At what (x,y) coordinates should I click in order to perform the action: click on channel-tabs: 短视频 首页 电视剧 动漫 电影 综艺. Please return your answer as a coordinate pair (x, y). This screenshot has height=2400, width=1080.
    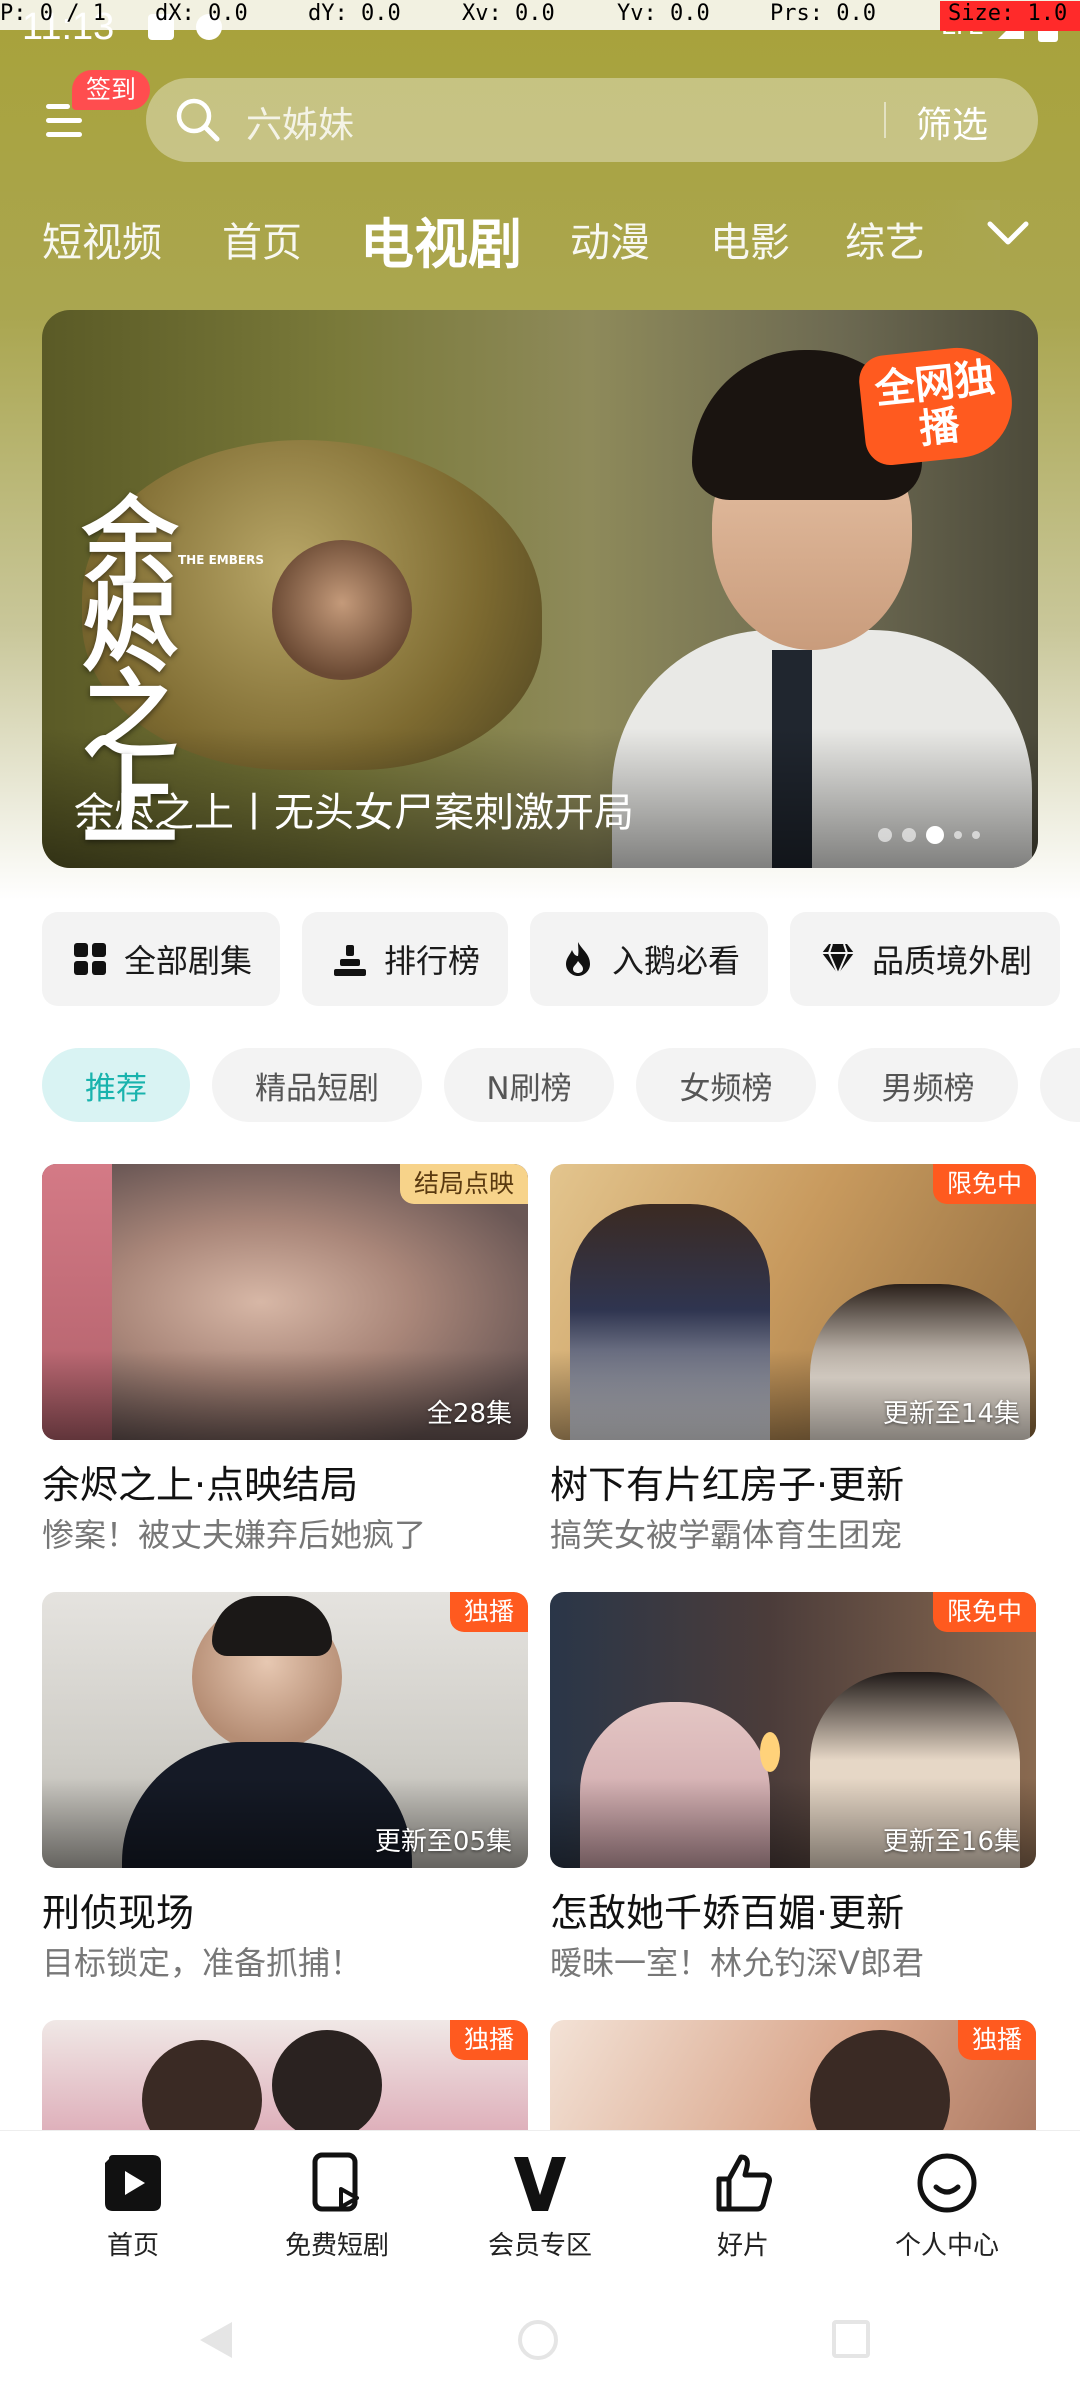
    Looking at the image, I should click on (540, 240).